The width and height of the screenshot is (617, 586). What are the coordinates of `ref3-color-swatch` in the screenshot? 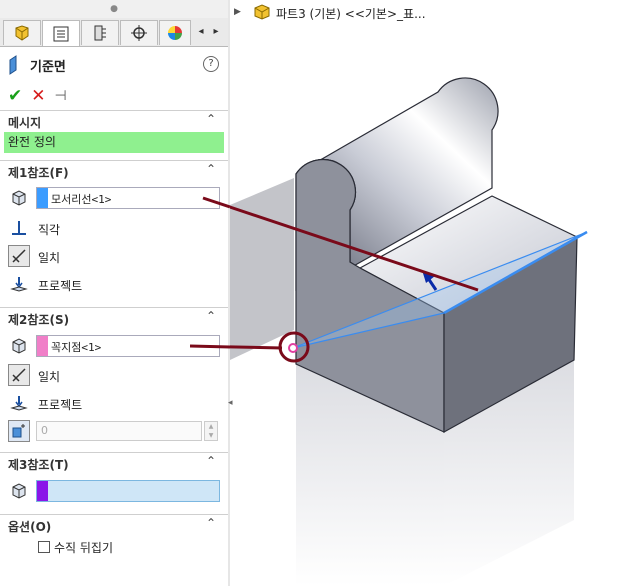 It's located at (42, 491).